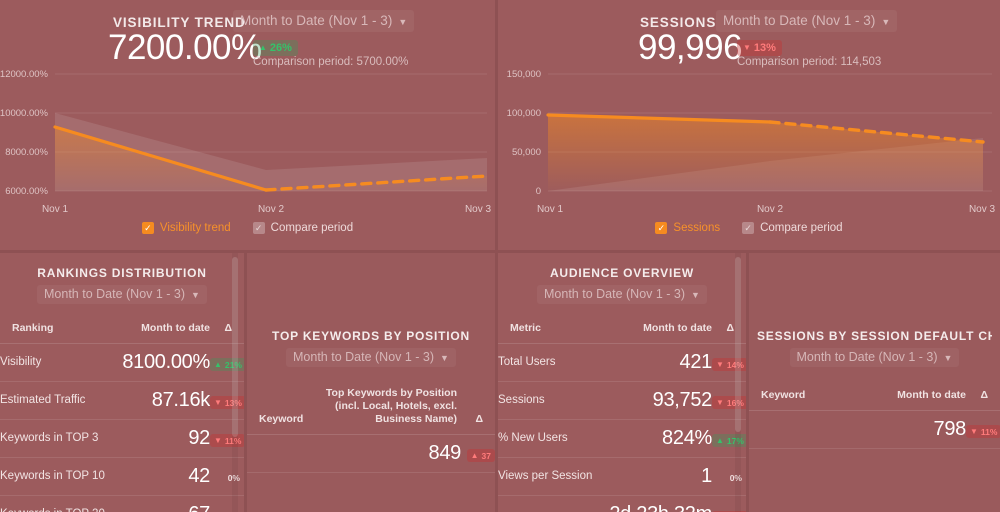  I want to click on table-row: Keywords in TOP 20 67 0%, so click(122, 503).